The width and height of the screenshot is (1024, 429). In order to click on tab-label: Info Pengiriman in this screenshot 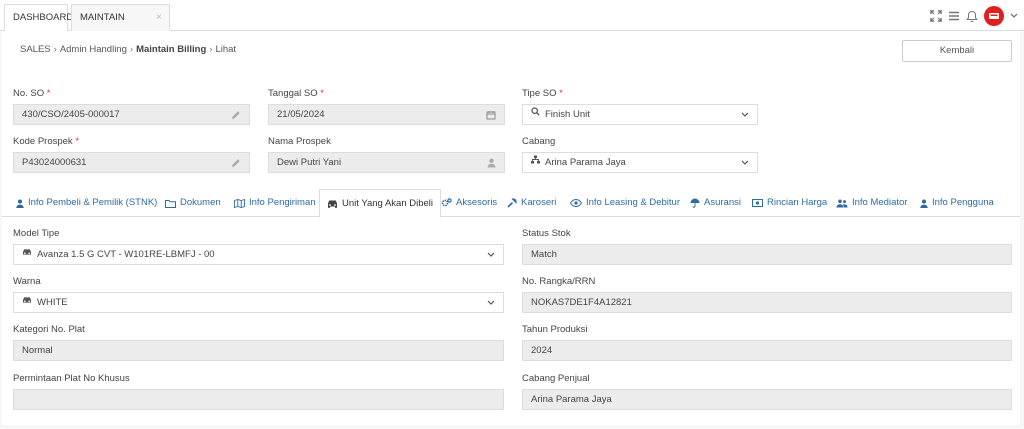, I will do `click(282, 202)`.